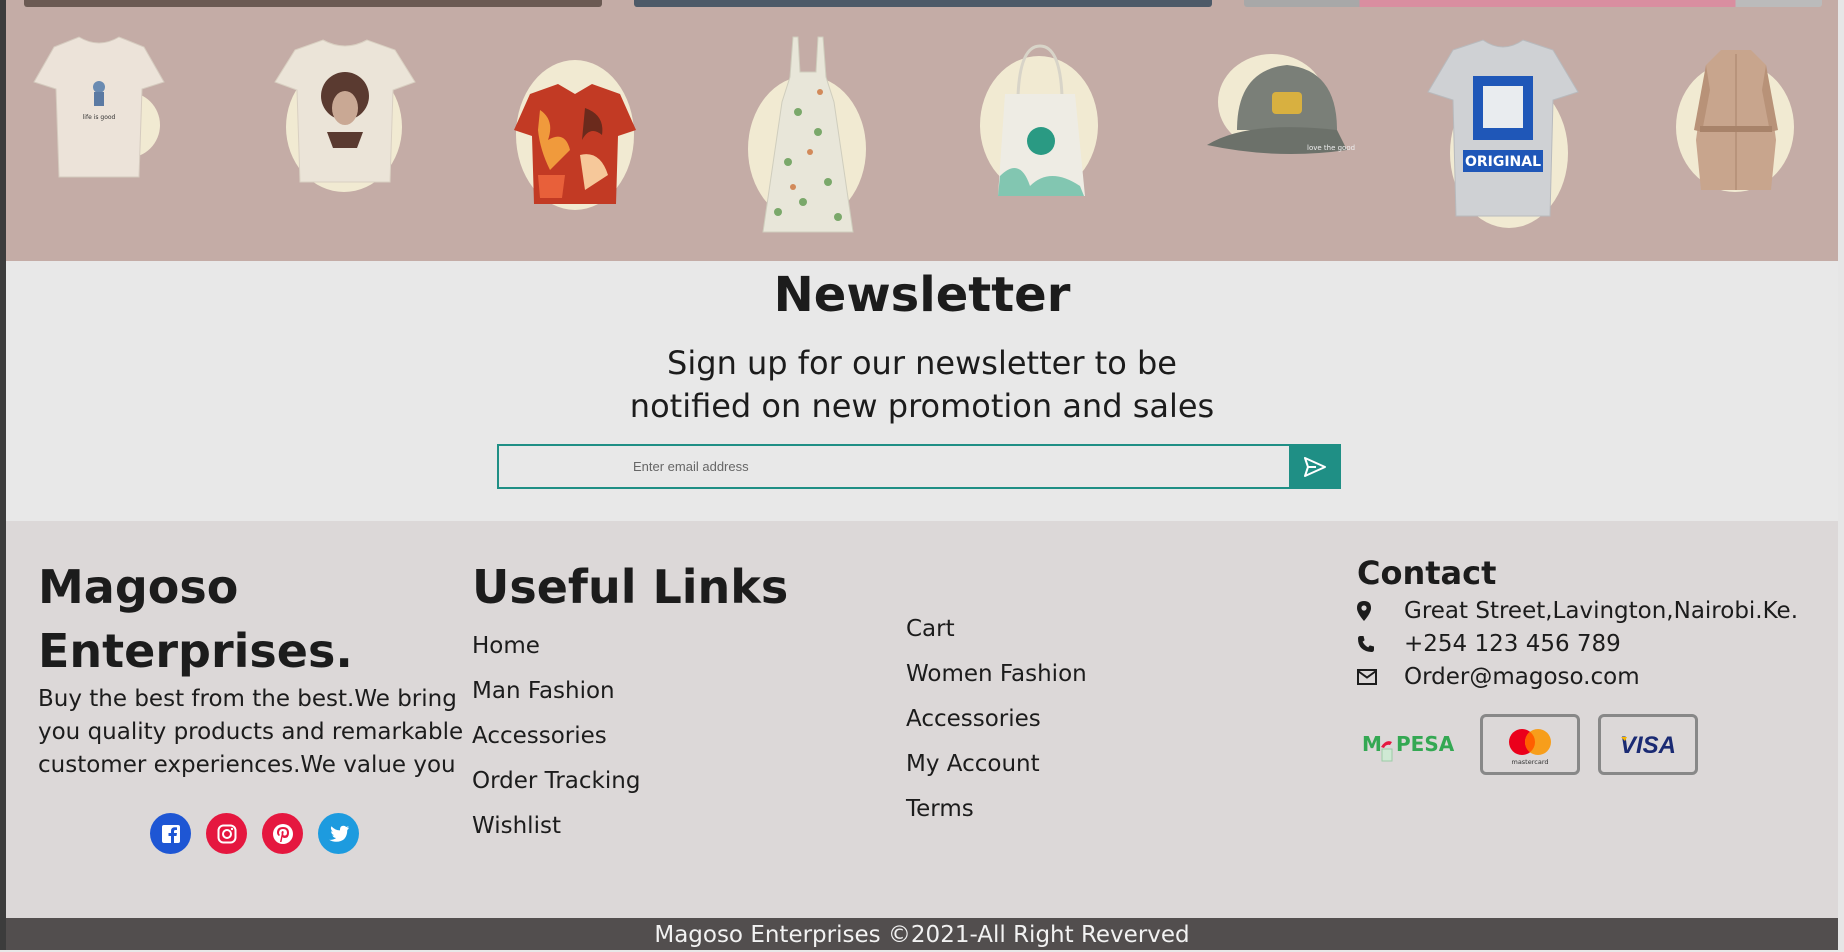 The width and height of the screenshot is (1844, 952). Describe the element at coordinates (1601, 611) in the screenshot. I see `contact-address-text: Great Street,Lavington,Nairobi.Ke.` at that location.